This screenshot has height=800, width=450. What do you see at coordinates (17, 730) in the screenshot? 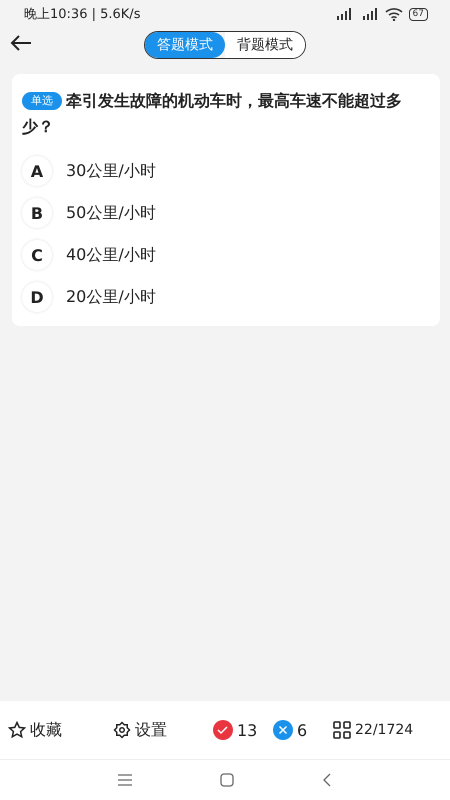
I see `star-icon` at bounding box center [17, 730].